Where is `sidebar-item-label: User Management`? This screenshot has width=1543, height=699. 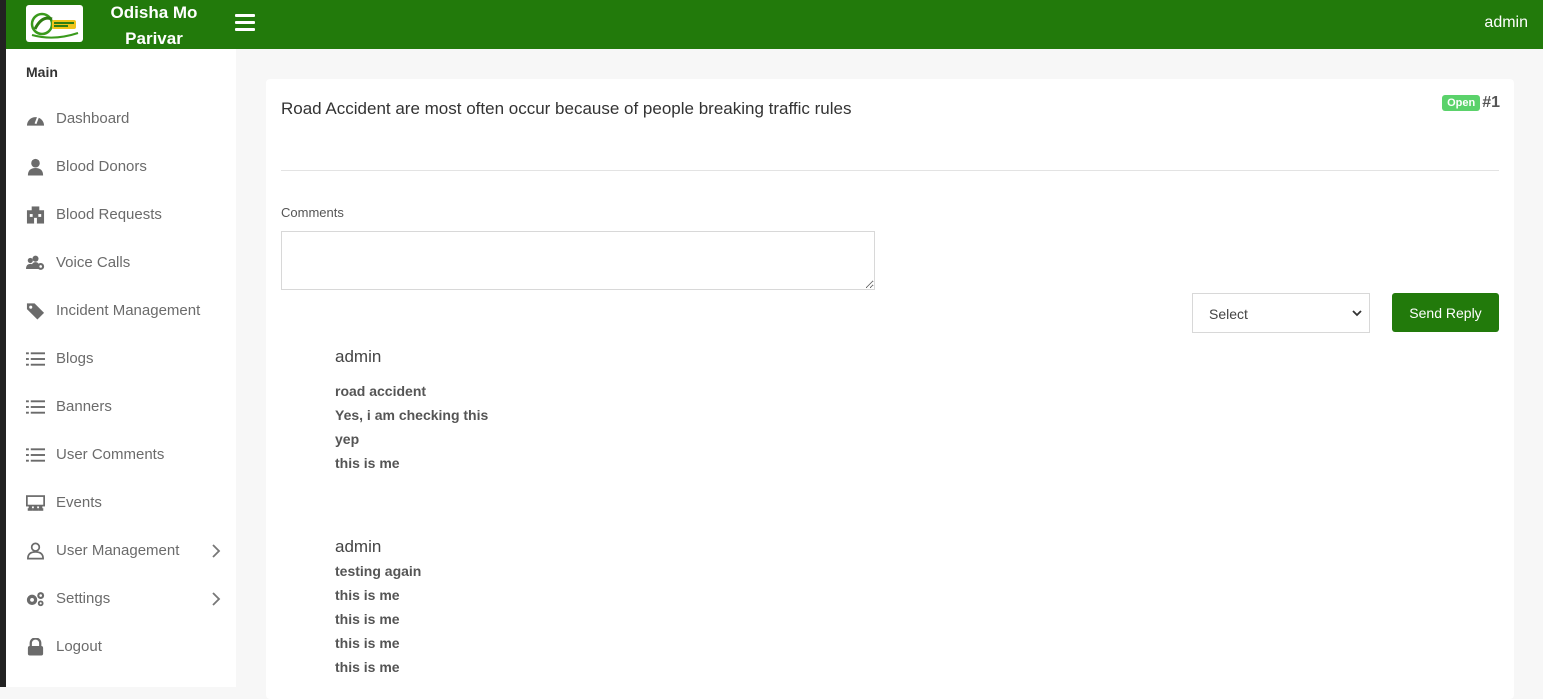
sidebar-item-label: User Management is located at coordinates (118, 550).